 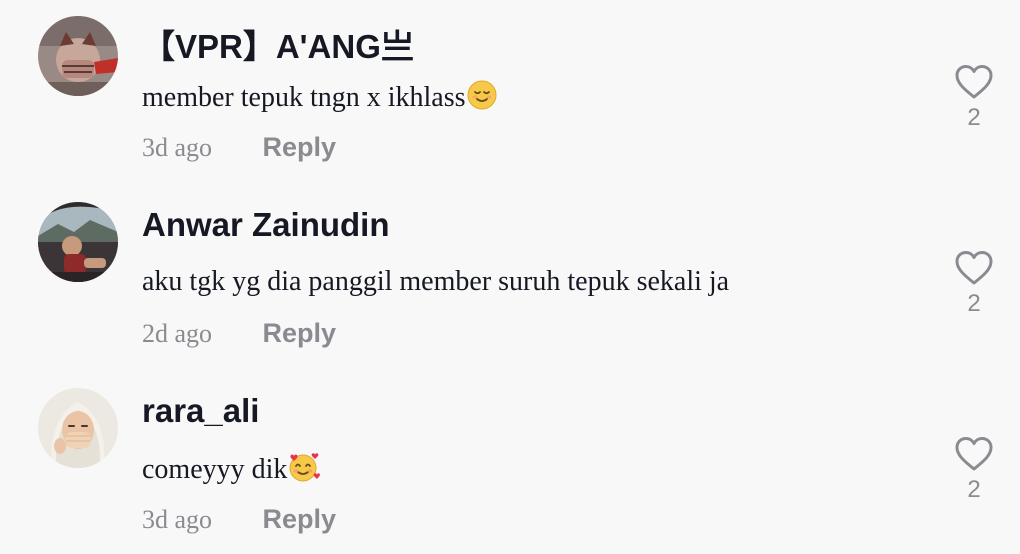 What do you see at coordinates (266, 225) in the screenshot?
I see `username: Anwar Zainudin` at bounding box center [266, 225].